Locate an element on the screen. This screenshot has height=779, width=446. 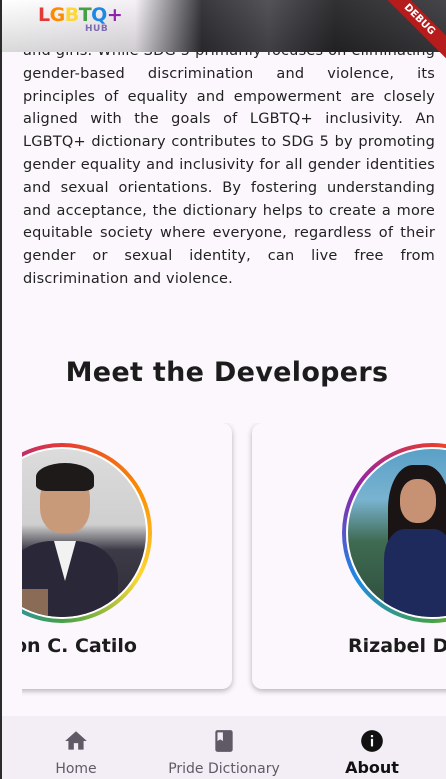
nav-label-about: About is located at coordinates (372, 767).